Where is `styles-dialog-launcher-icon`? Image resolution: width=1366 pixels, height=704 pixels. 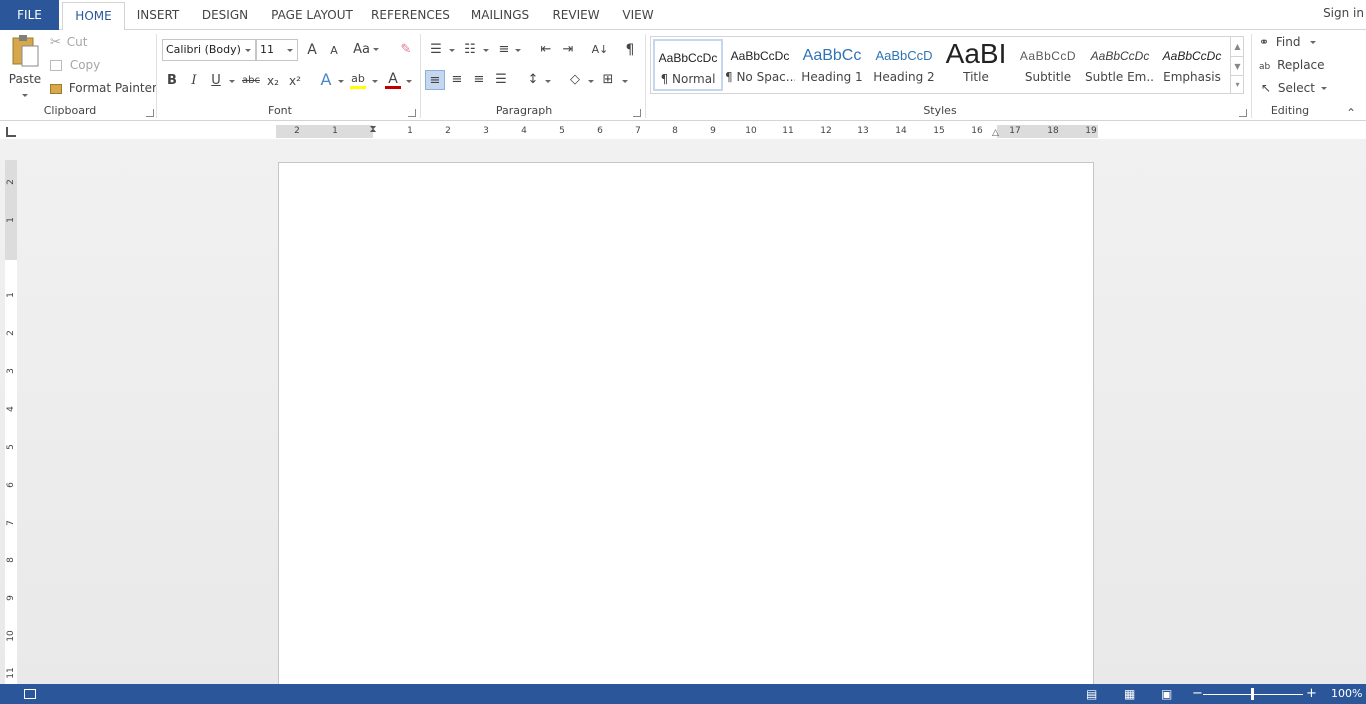
styles-dialog-launcher-icon is located at coordinates (1243, 113).